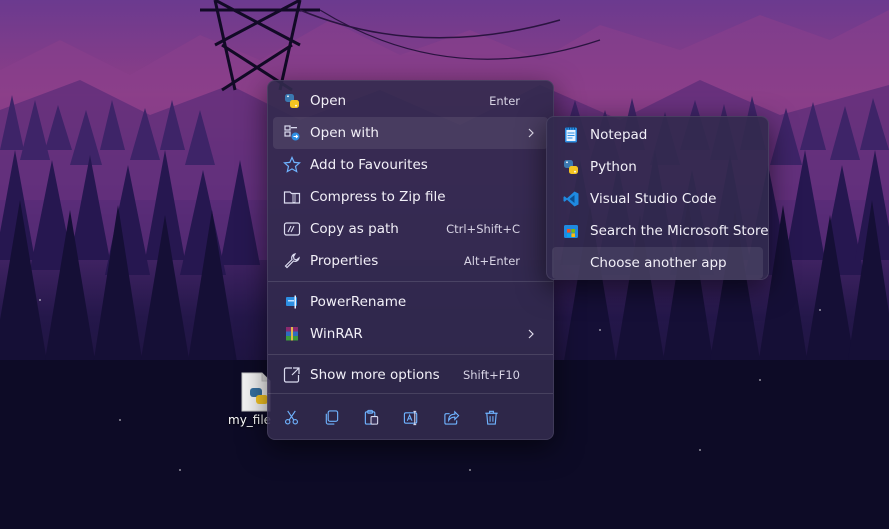 This screenshot has width=889, height=529. What do you see at coordinates (344, 261) in the screenshot?
I see `menu-item-label: Properties` at bounding box center [344, 261].